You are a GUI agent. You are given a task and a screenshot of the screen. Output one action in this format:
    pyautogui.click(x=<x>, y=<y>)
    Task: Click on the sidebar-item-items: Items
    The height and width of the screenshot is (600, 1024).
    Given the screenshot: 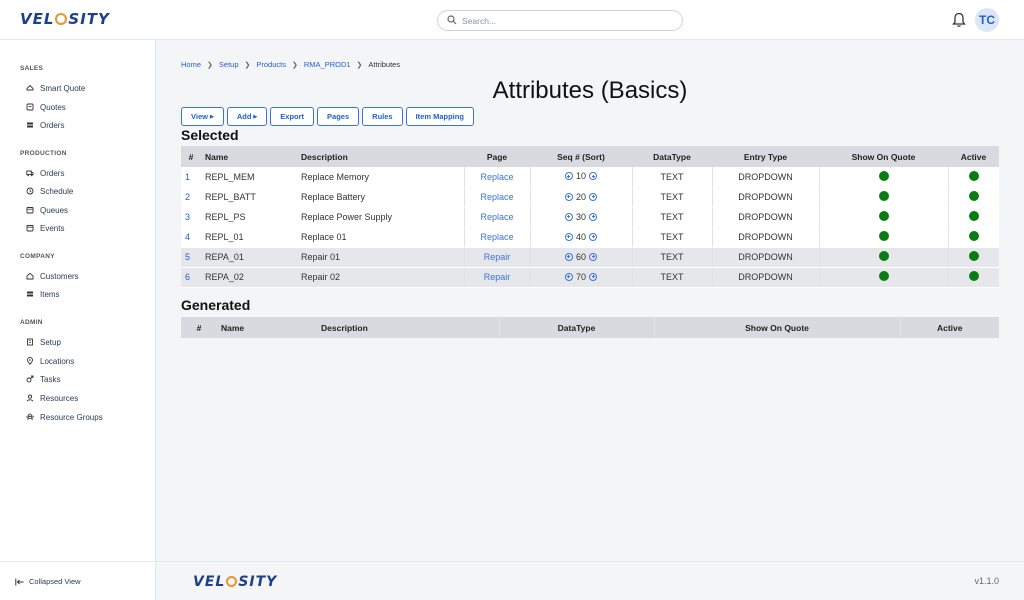 What is the action you would take?
    pyautogui.click(x=43, y=294)
    